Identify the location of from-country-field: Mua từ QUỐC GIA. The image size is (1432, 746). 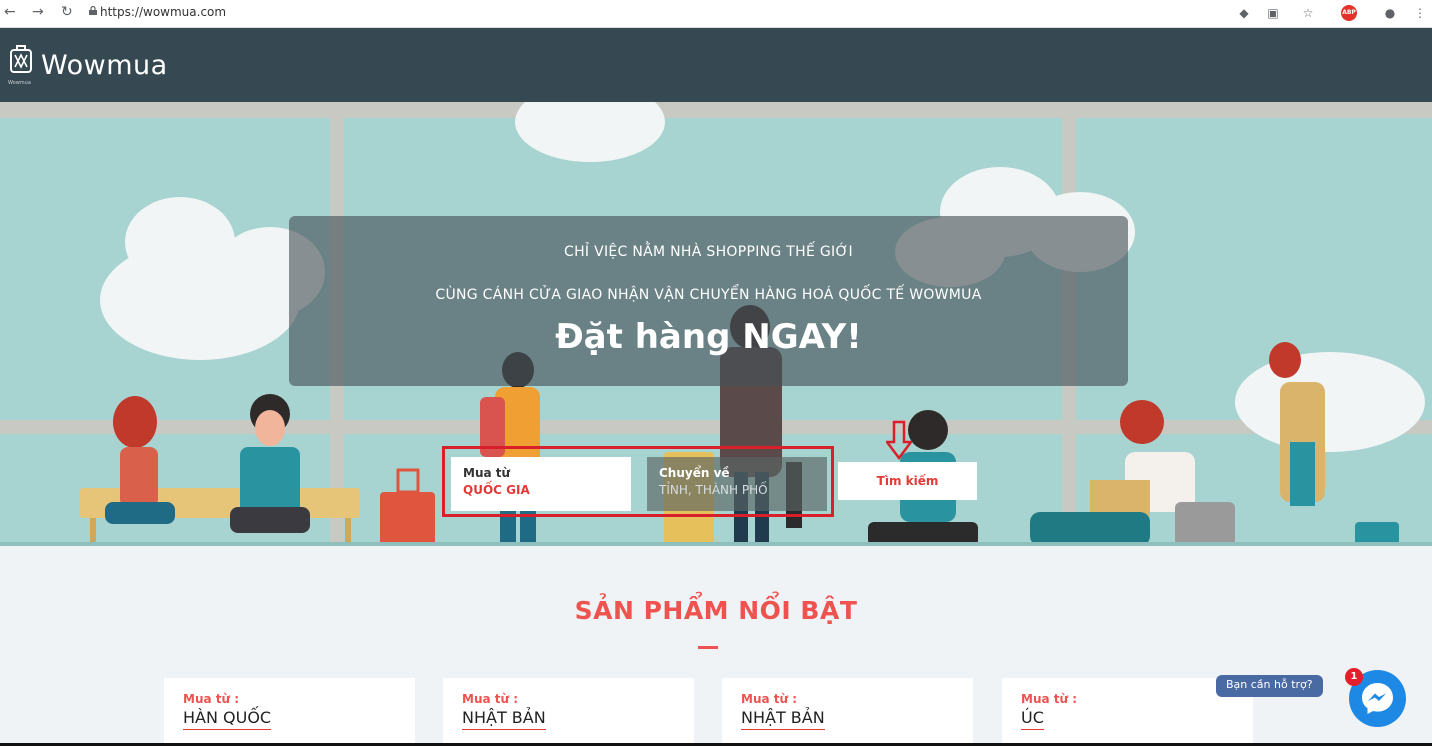
(541, 484).